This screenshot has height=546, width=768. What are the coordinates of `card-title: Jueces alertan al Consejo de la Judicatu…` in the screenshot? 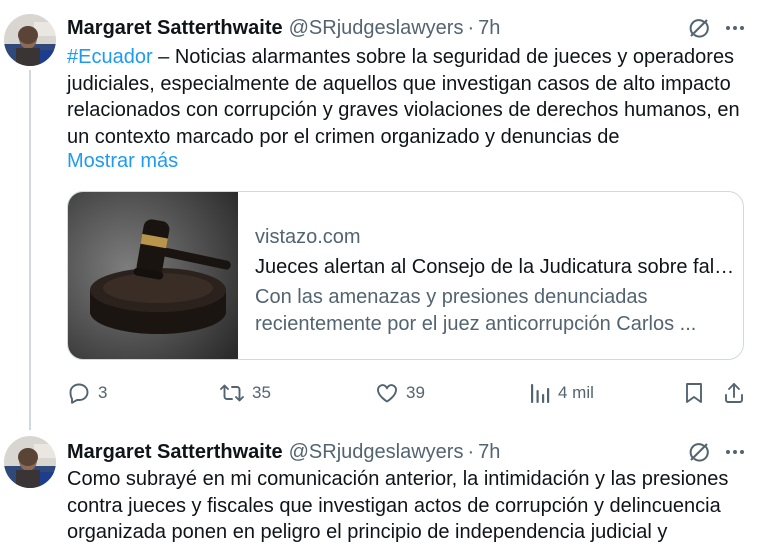 It's located at (495, 267).